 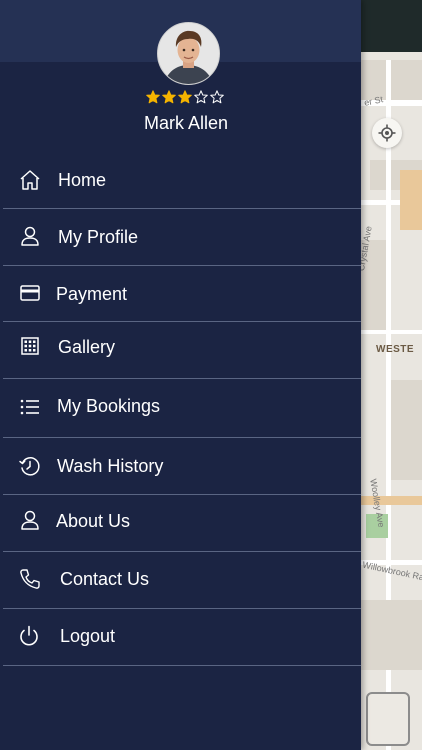 What do you see at coordinates (388, 719) in the screenshot?
I see `map-card` at bounding box center [388, 719].